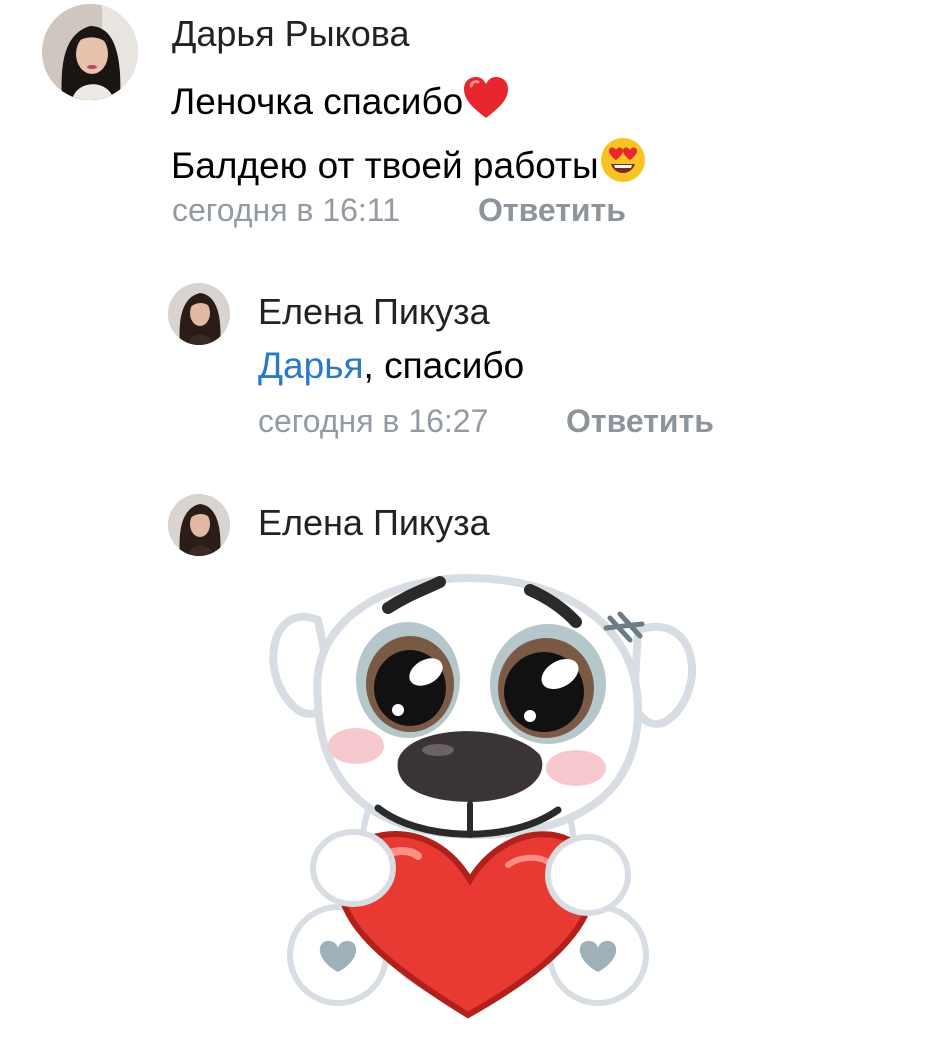 This screenshot has width=927, height=1045. Describe the element at coordinates (385, 165) in the screenshot. I see `comment-text: Балдею от твоей работы` at that location.